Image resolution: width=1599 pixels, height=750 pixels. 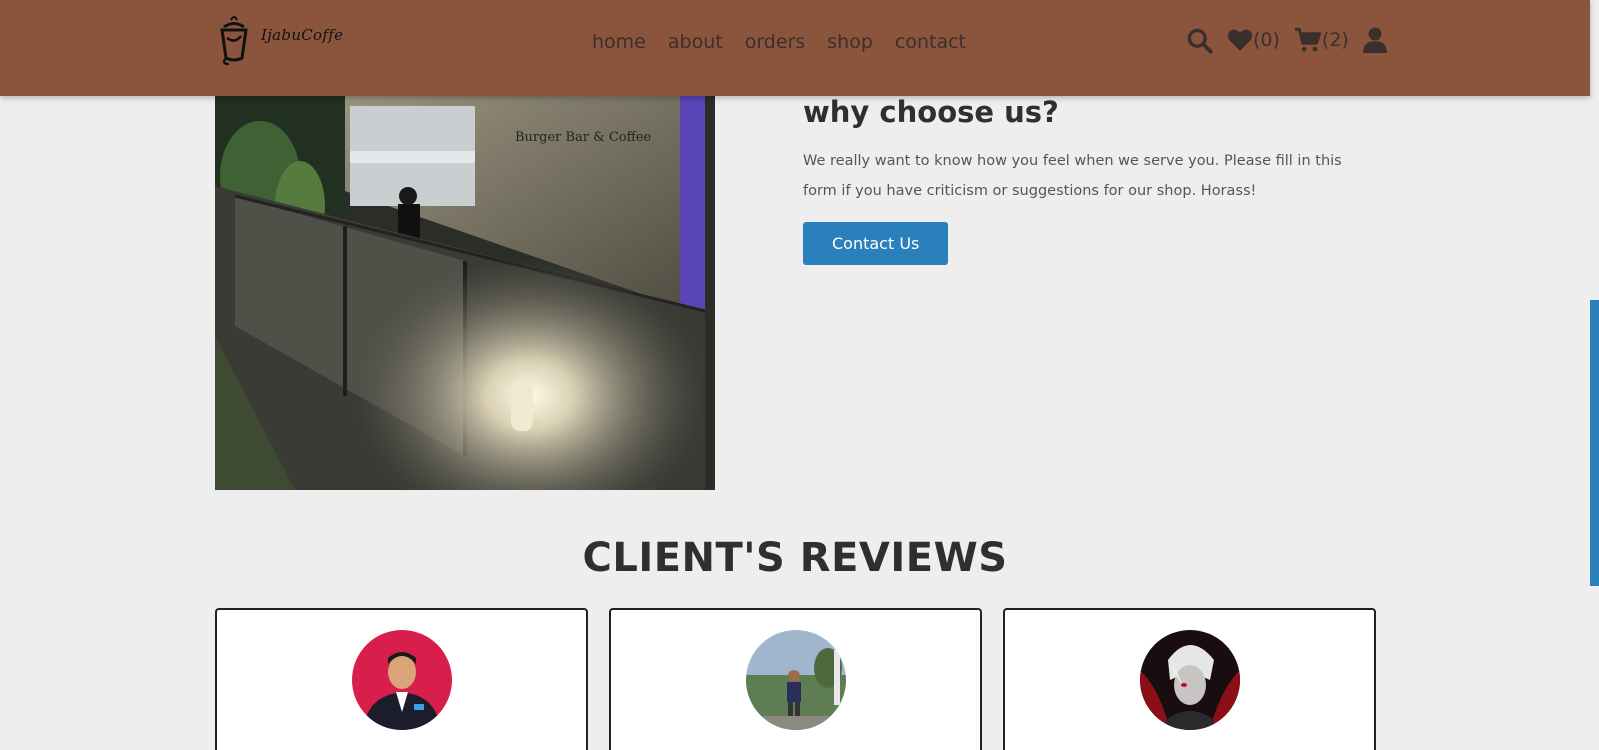 I want to click on user-icon, so click(x=1374, y=40).